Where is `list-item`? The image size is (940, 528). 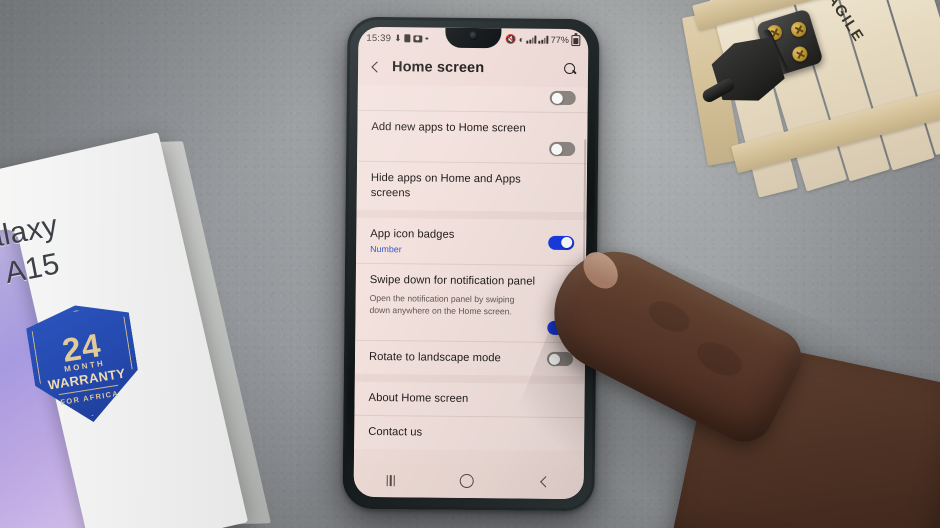
list-item is located at coordinates (472, 99).